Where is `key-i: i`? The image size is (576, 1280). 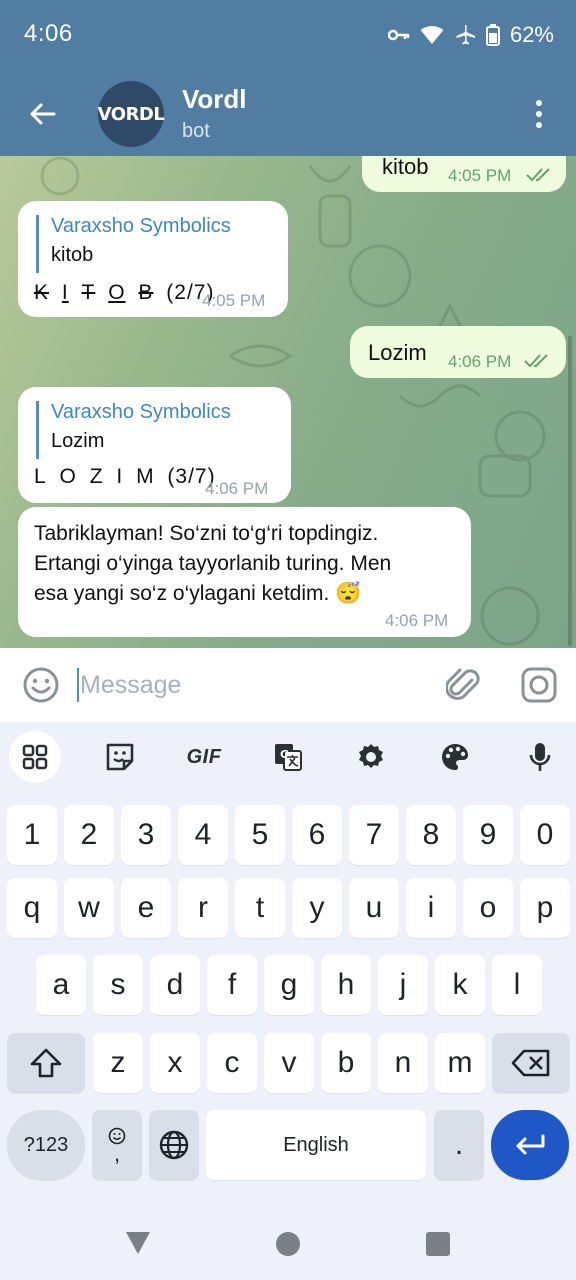
key-i: i is located at coordinates (431, 908).